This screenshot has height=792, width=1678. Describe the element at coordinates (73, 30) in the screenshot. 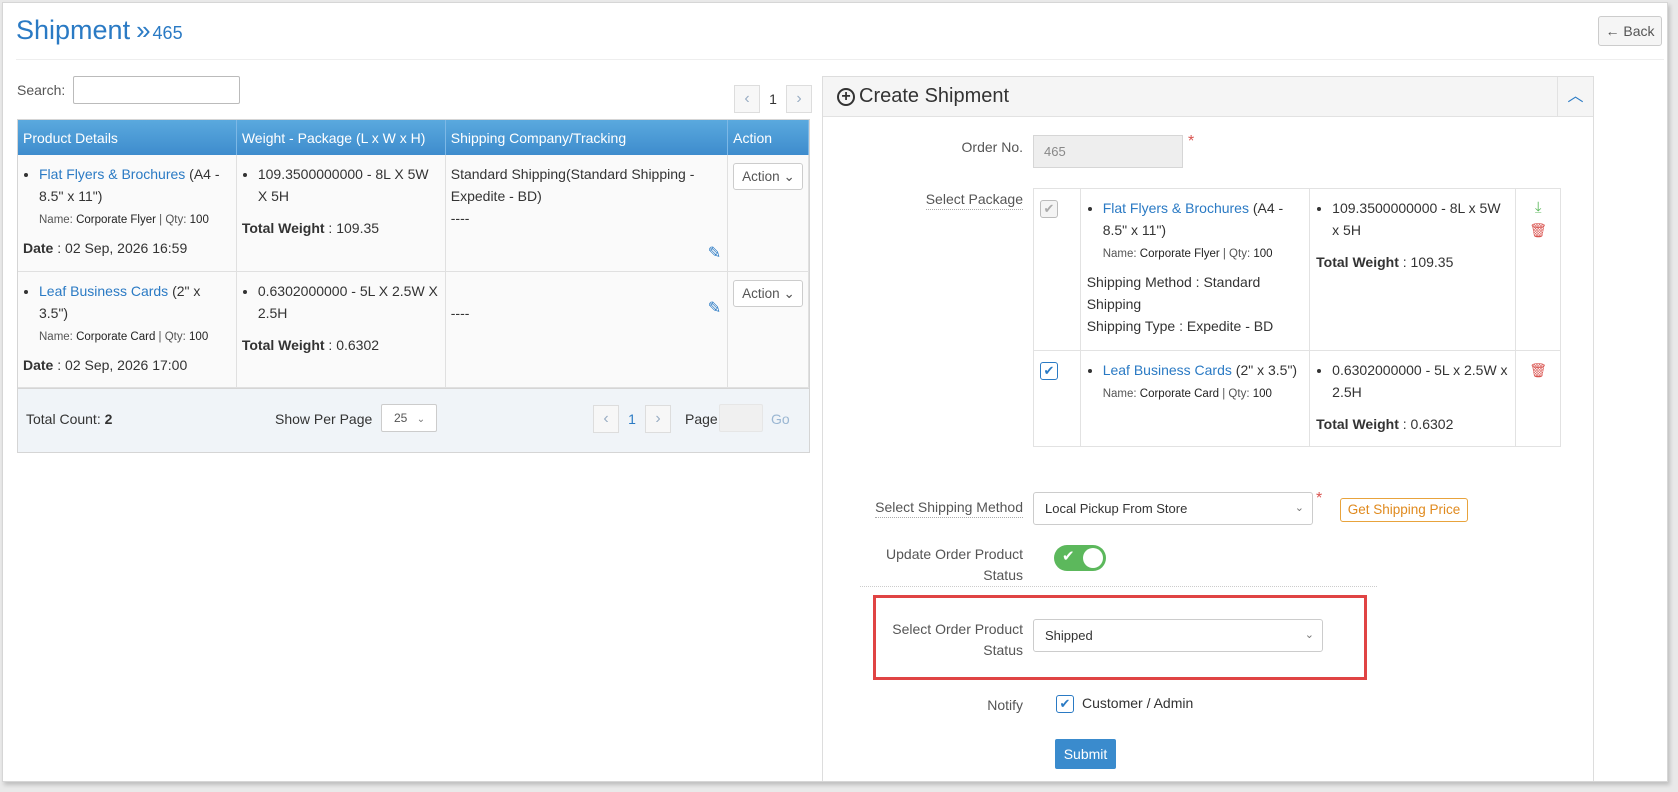

I see `page-title-text: Shipment` at that location.